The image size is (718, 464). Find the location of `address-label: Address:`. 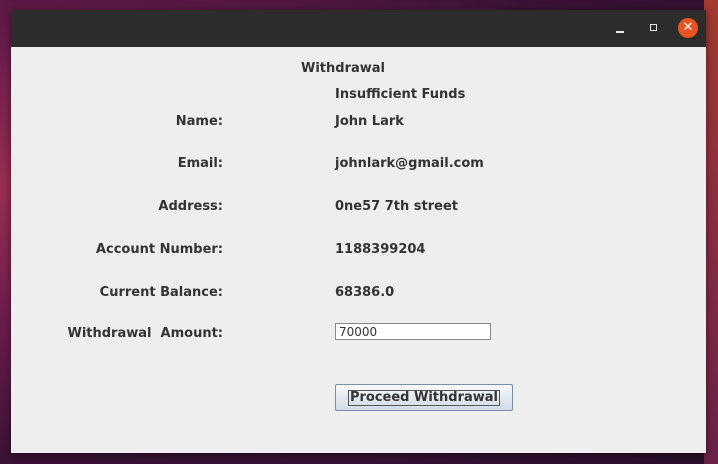

address-label: Address: is located at coordinates (190, 206).